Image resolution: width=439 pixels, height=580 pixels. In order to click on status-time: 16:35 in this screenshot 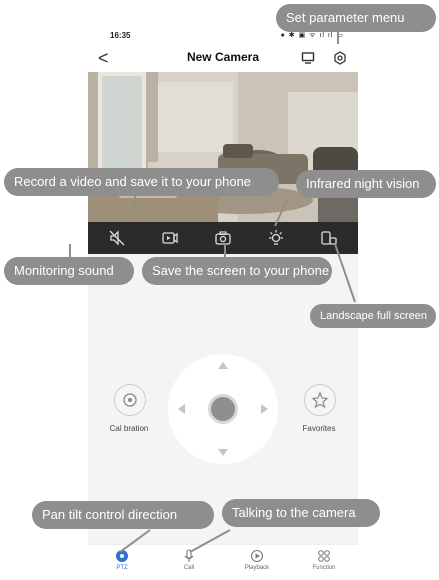, I will do `click(120, 35)`.